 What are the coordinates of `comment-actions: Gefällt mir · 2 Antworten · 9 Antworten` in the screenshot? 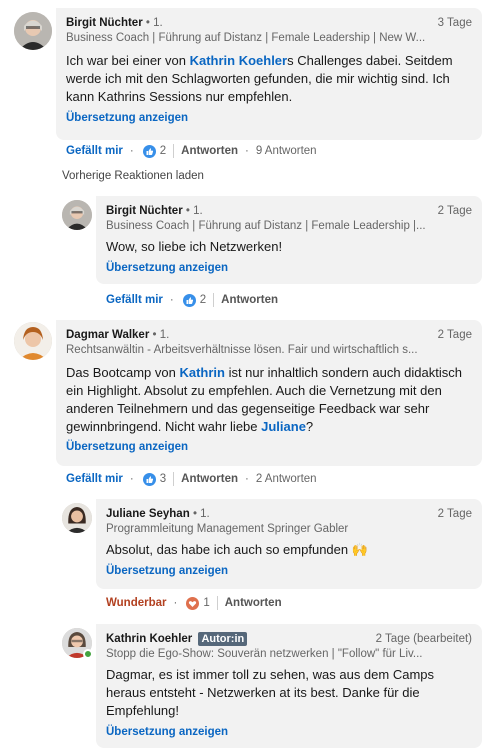 It's located at (191, 151).